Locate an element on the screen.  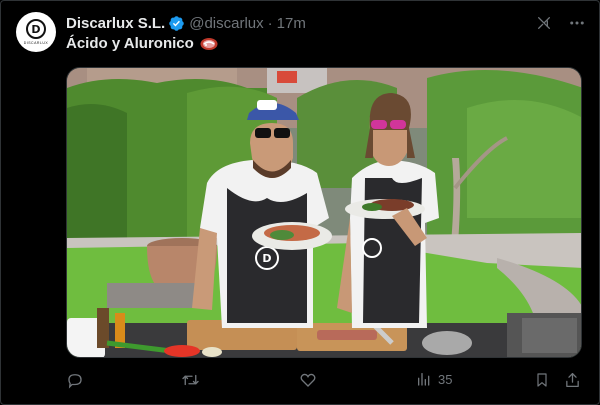
top-actions is located at coordinates (561, 23).